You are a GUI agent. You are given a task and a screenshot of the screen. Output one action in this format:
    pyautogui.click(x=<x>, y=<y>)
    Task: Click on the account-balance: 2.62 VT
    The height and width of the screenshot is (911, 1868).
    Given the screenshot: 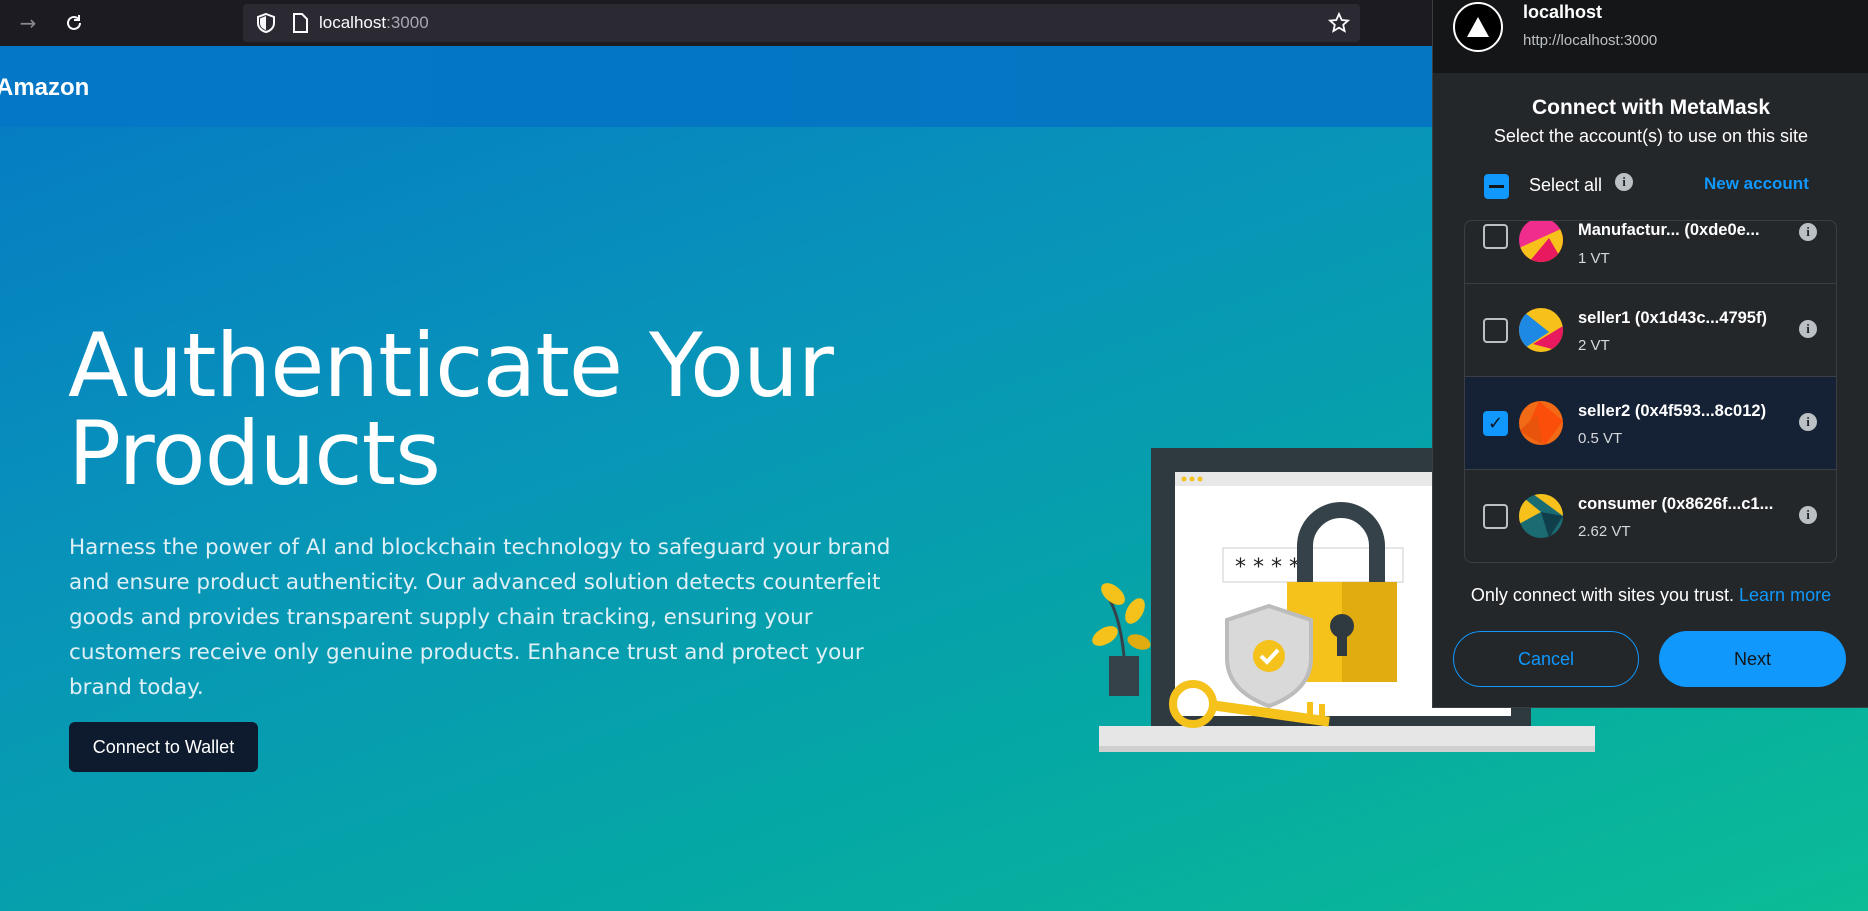 What is the action you would take?
    pyautogui.click(x=1604, y=531)
    